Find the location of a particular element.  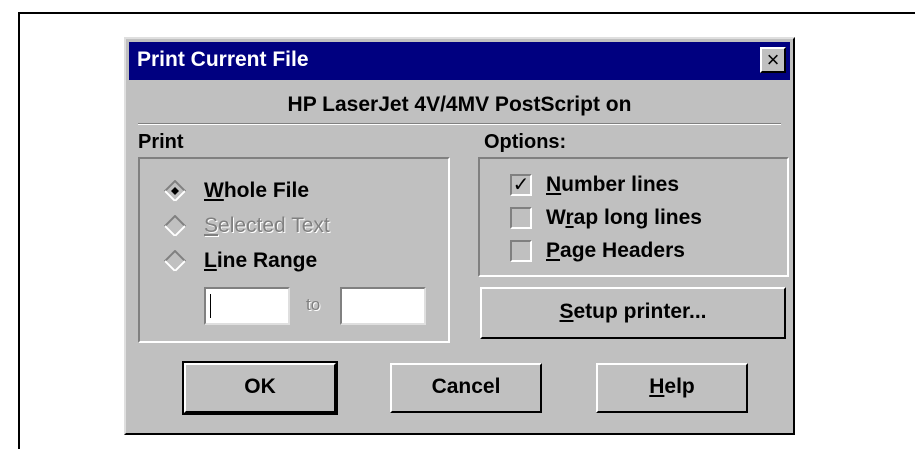

close-icon: × is located at coordinates (773, 59).